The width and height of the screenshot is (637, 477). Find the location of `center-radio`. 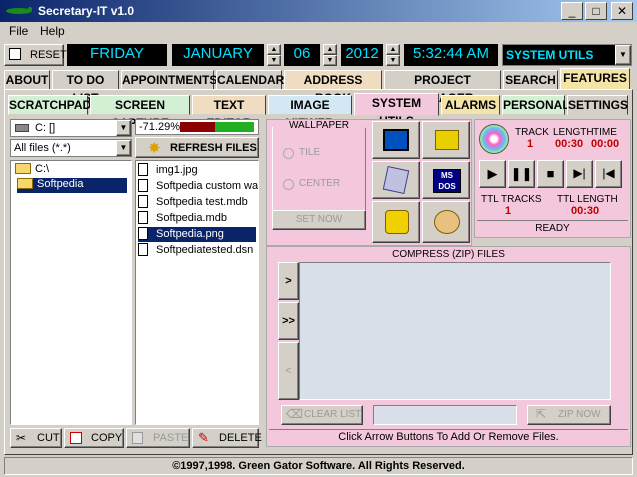

center-radio is located at coordinates (288, 184).